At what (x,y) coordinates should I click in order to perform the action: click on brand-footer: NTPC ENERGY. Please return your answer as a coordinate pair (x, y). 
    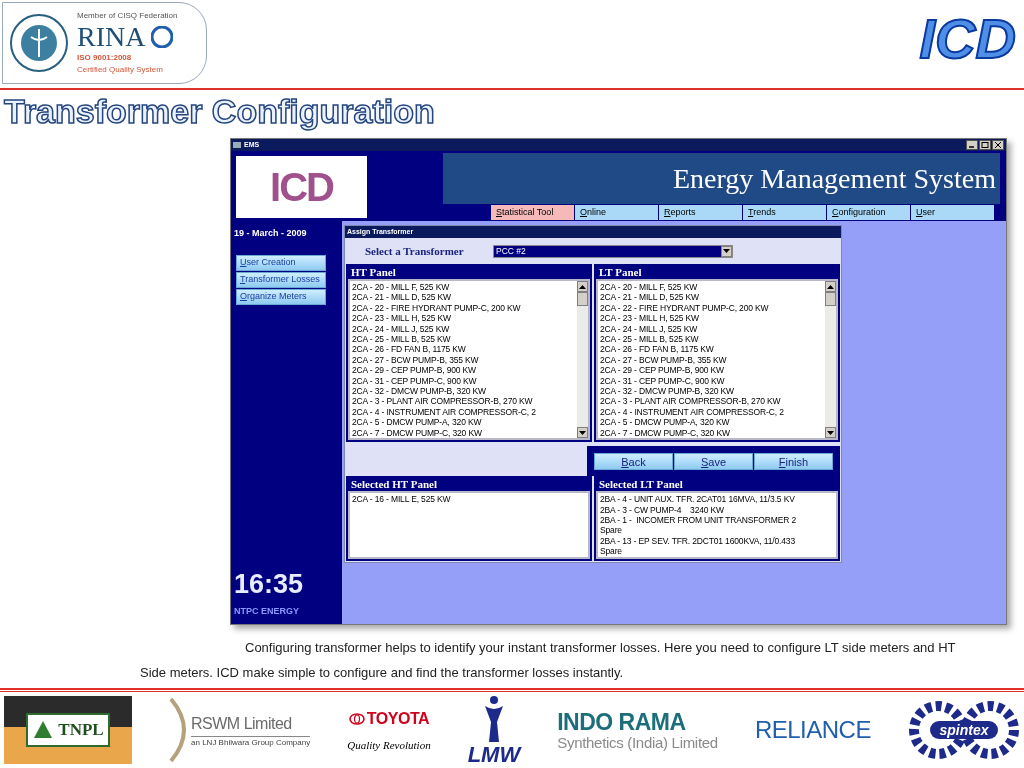
    Looking at the image, I should click on (288, 611).